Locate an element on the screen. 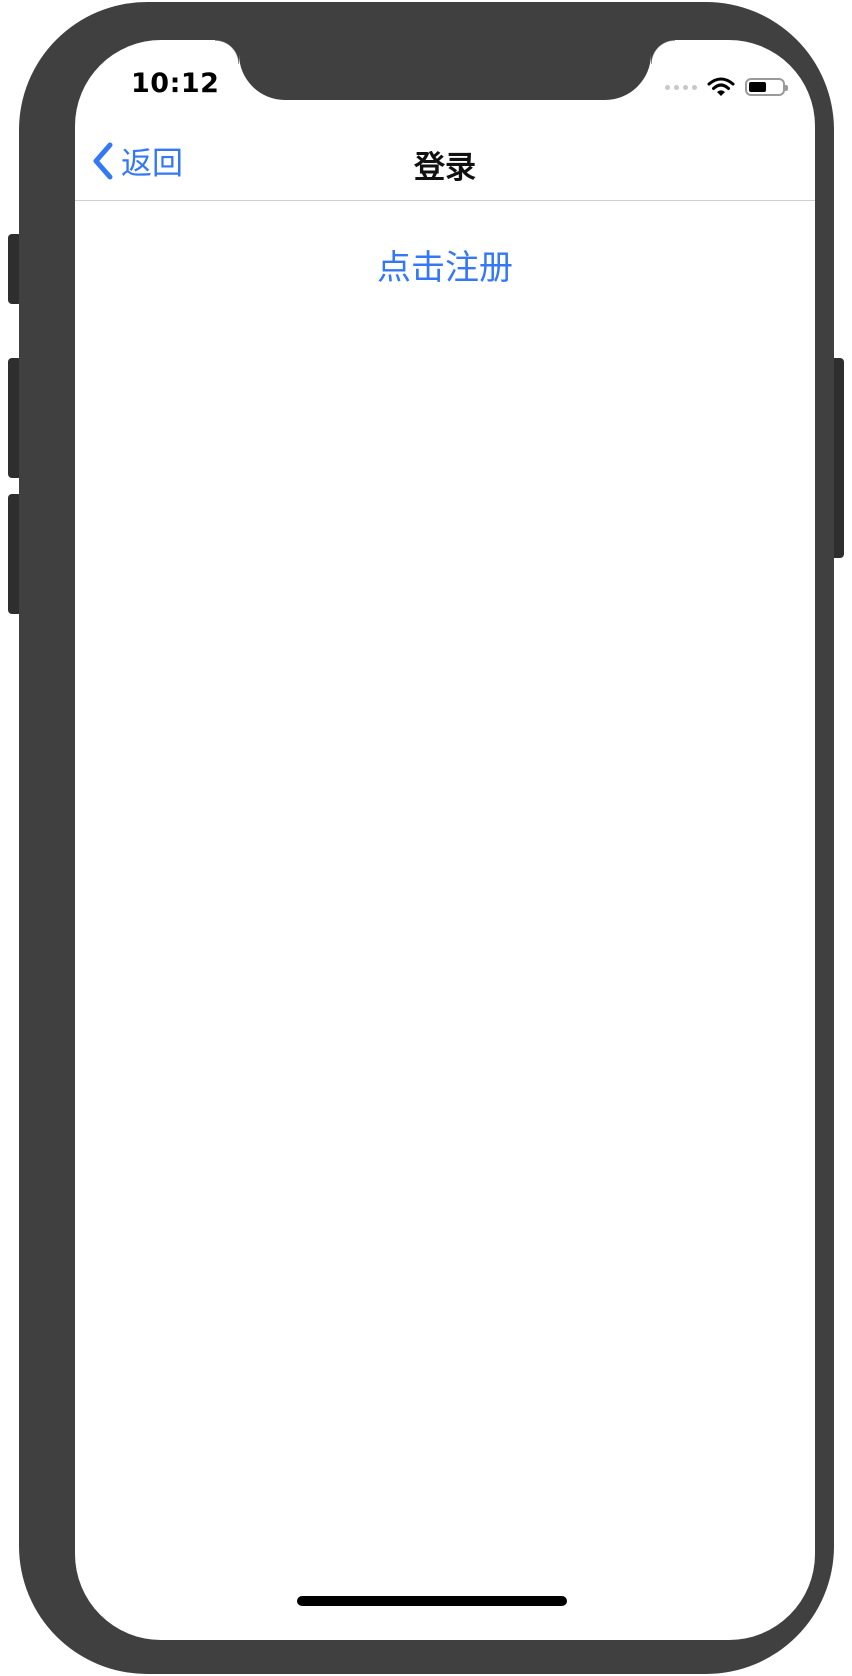  navigation-bar: 返回 登录 is located at coordinates (445, 162).